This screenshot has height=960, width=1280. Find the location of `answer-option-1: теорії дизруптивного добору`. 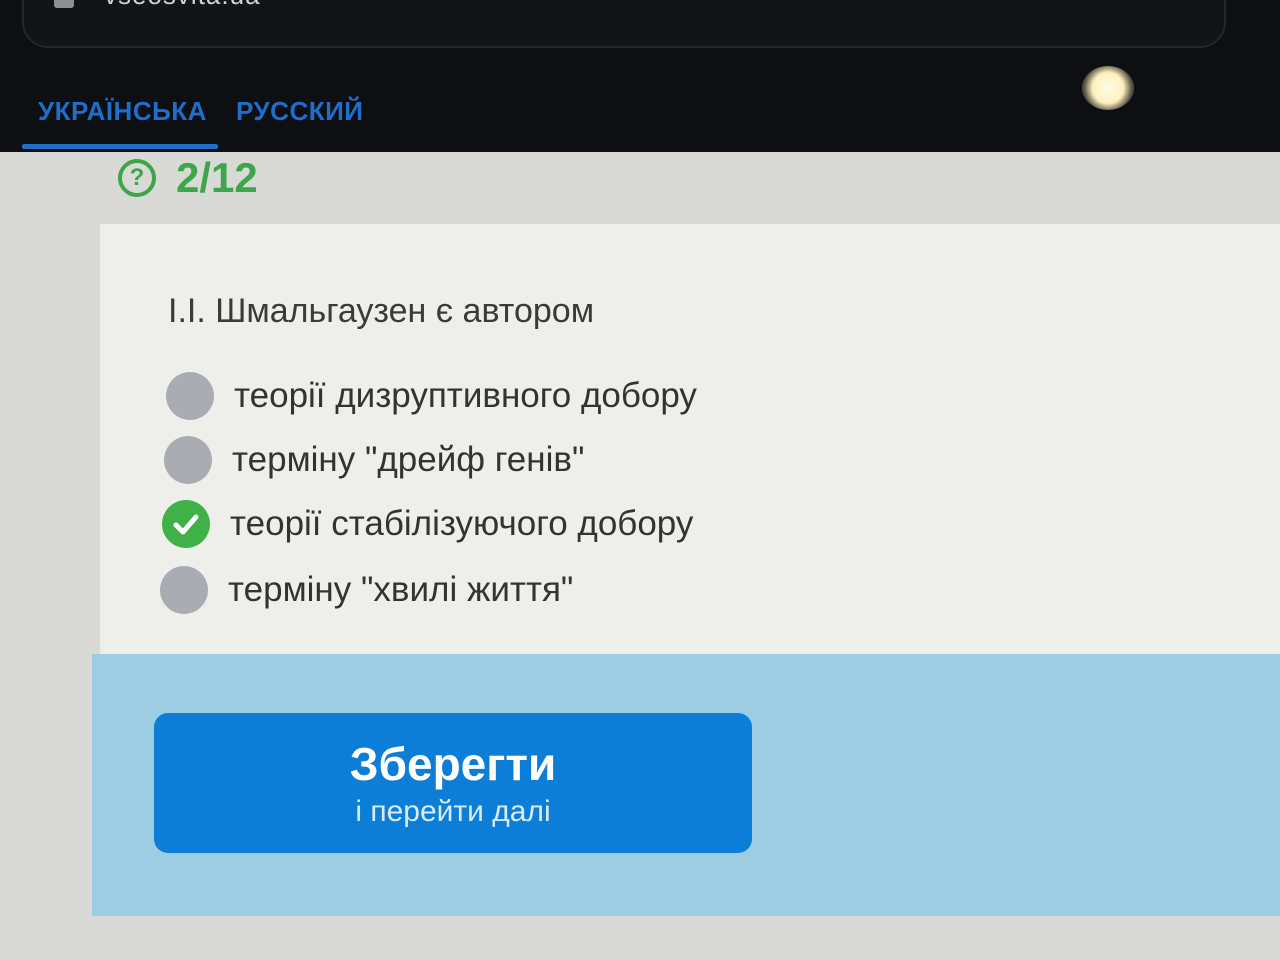

answer-option-1: теорії дизруптивного добору is located at coordinates (431, 396).